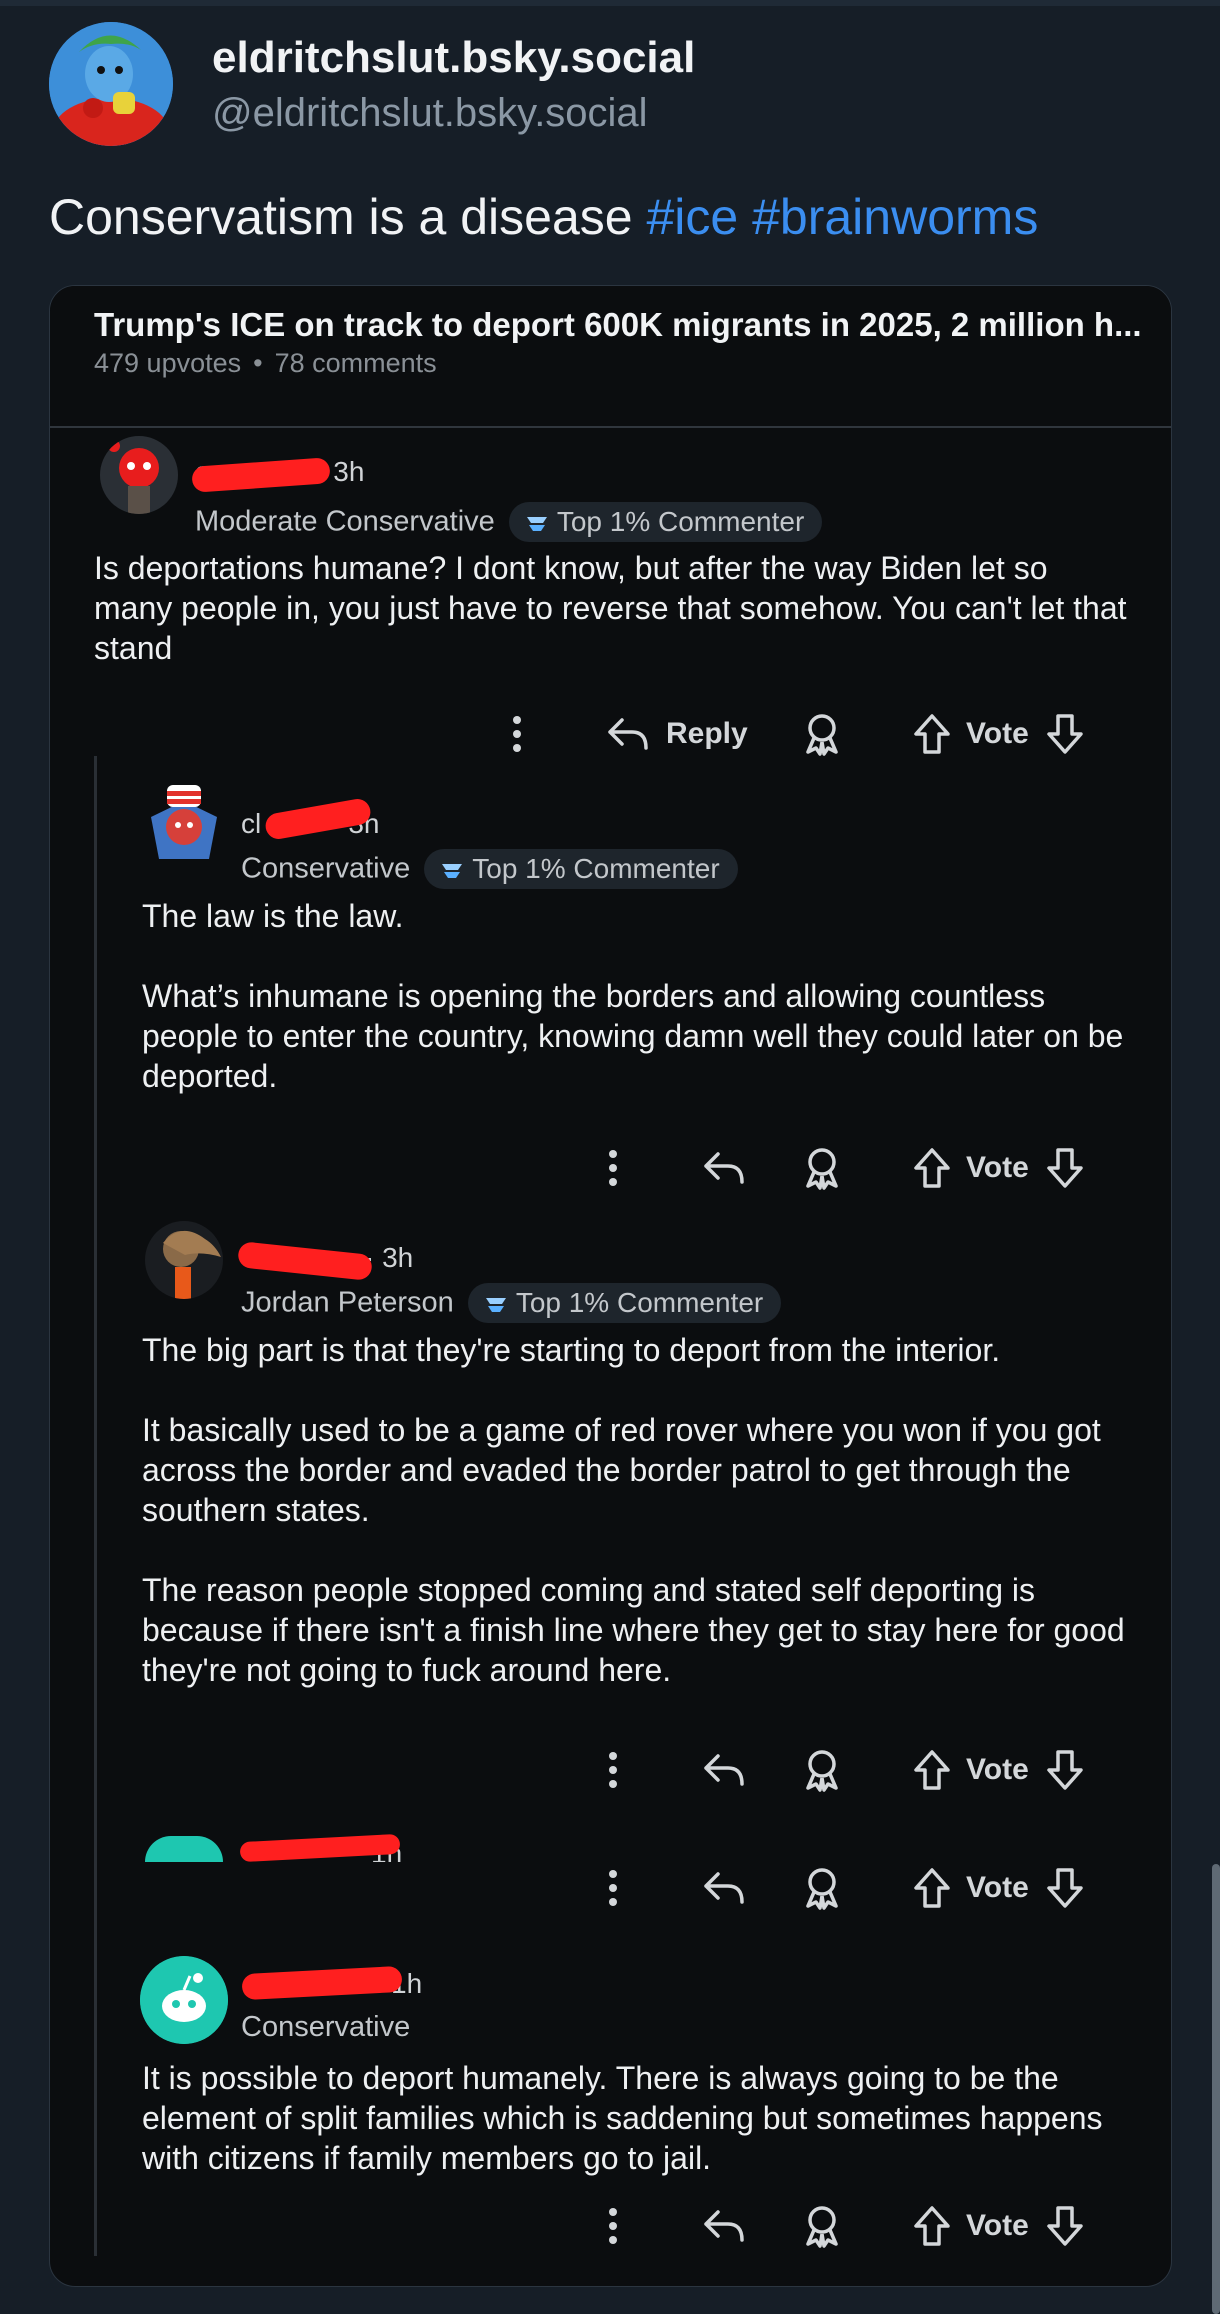 This screenshot has height=2314, width=1220. Describe the element at coordinates (355, 363) in the screenshot. I see `comment-count: 78 comments` at that location.